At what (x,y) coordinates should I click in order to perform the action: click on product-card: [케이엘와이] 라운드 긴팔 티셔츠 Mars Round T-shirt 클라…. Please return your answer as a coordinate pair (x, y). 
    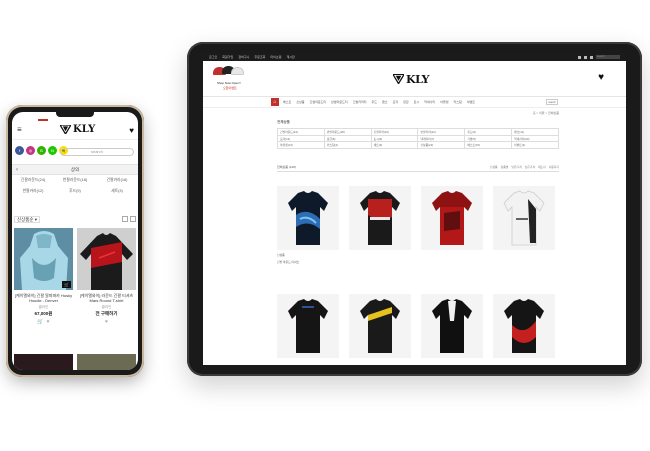
    Looking at the image, I should click on (106, 276).